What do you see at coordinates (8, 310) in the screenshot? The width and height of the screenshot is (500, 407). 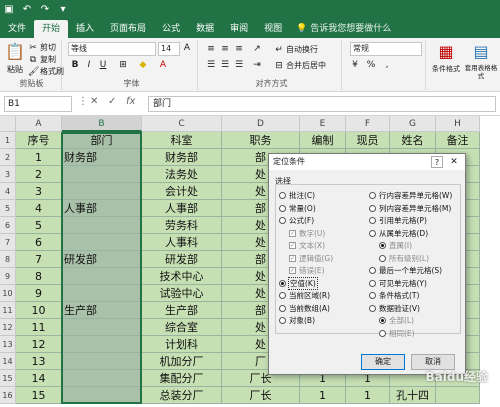 I see `row-header: 11` at bounding box center [8, 310].